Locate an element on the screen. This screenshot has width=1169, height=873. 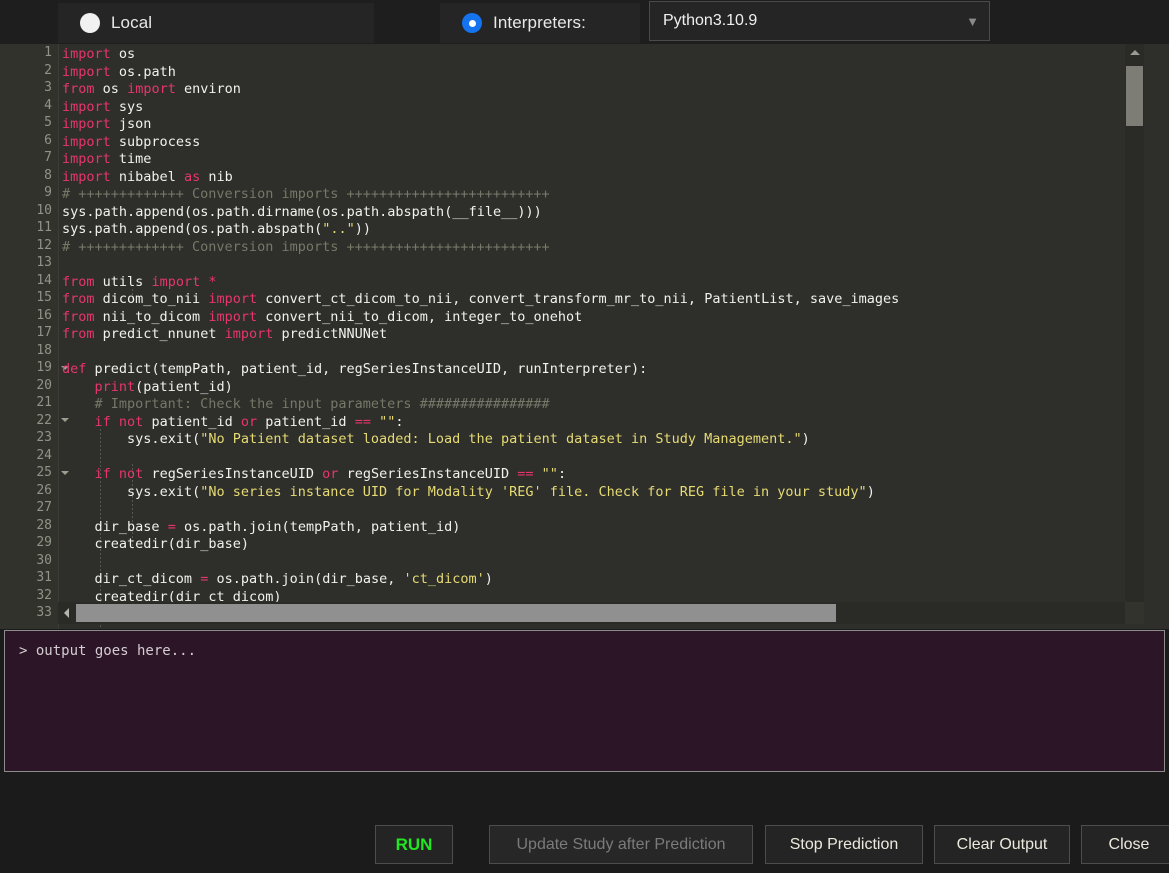
code-line: createdir(dir_base) is located at coordinates (171, 544).